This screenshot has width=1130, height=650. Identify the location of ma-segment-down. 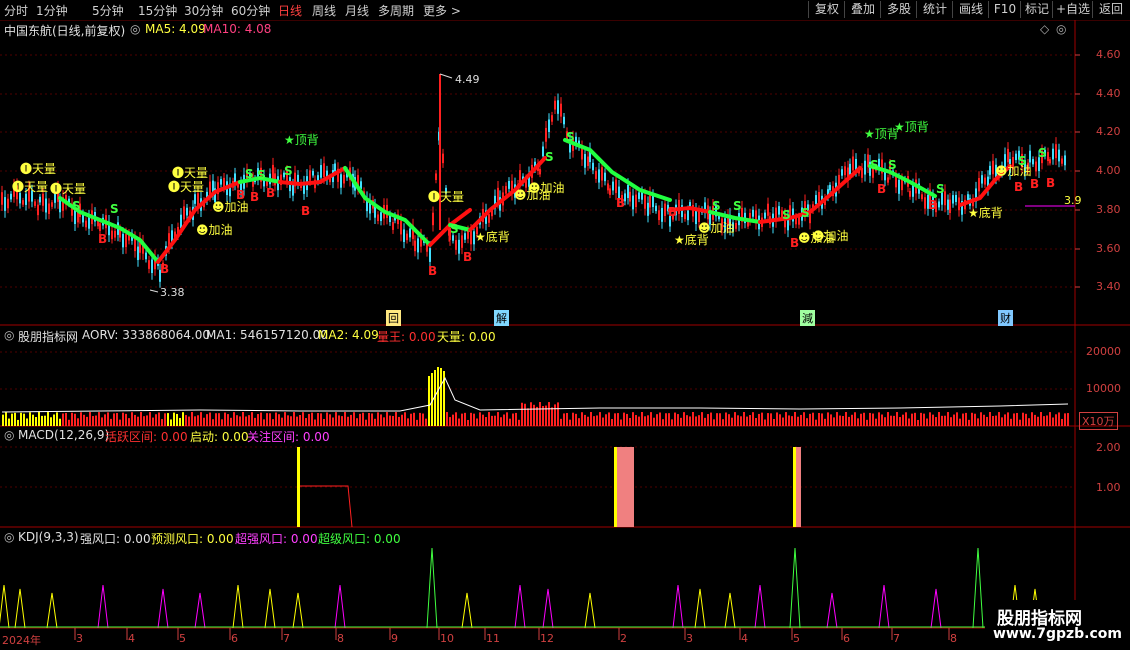
(617, 170).